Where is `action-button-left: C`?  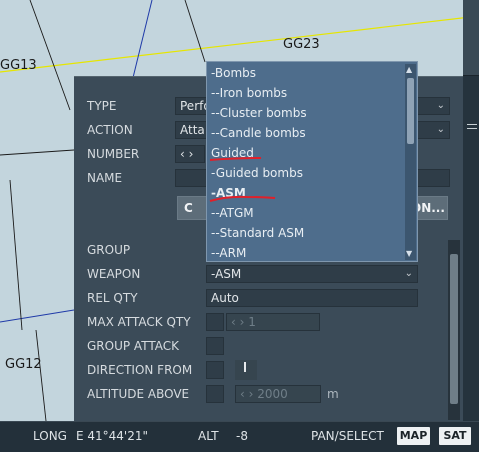 action-button-left: C is located at coordinates (192, 208).